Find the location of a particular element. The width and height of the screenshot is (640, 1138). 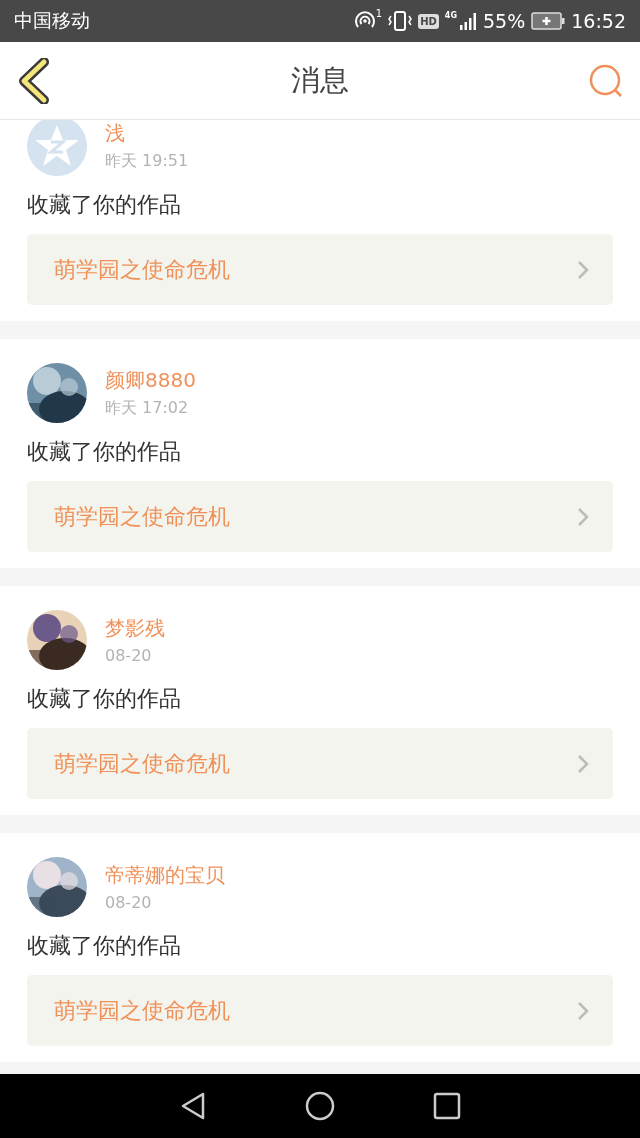

network-type: 4G is located at coordinates (450, 15).